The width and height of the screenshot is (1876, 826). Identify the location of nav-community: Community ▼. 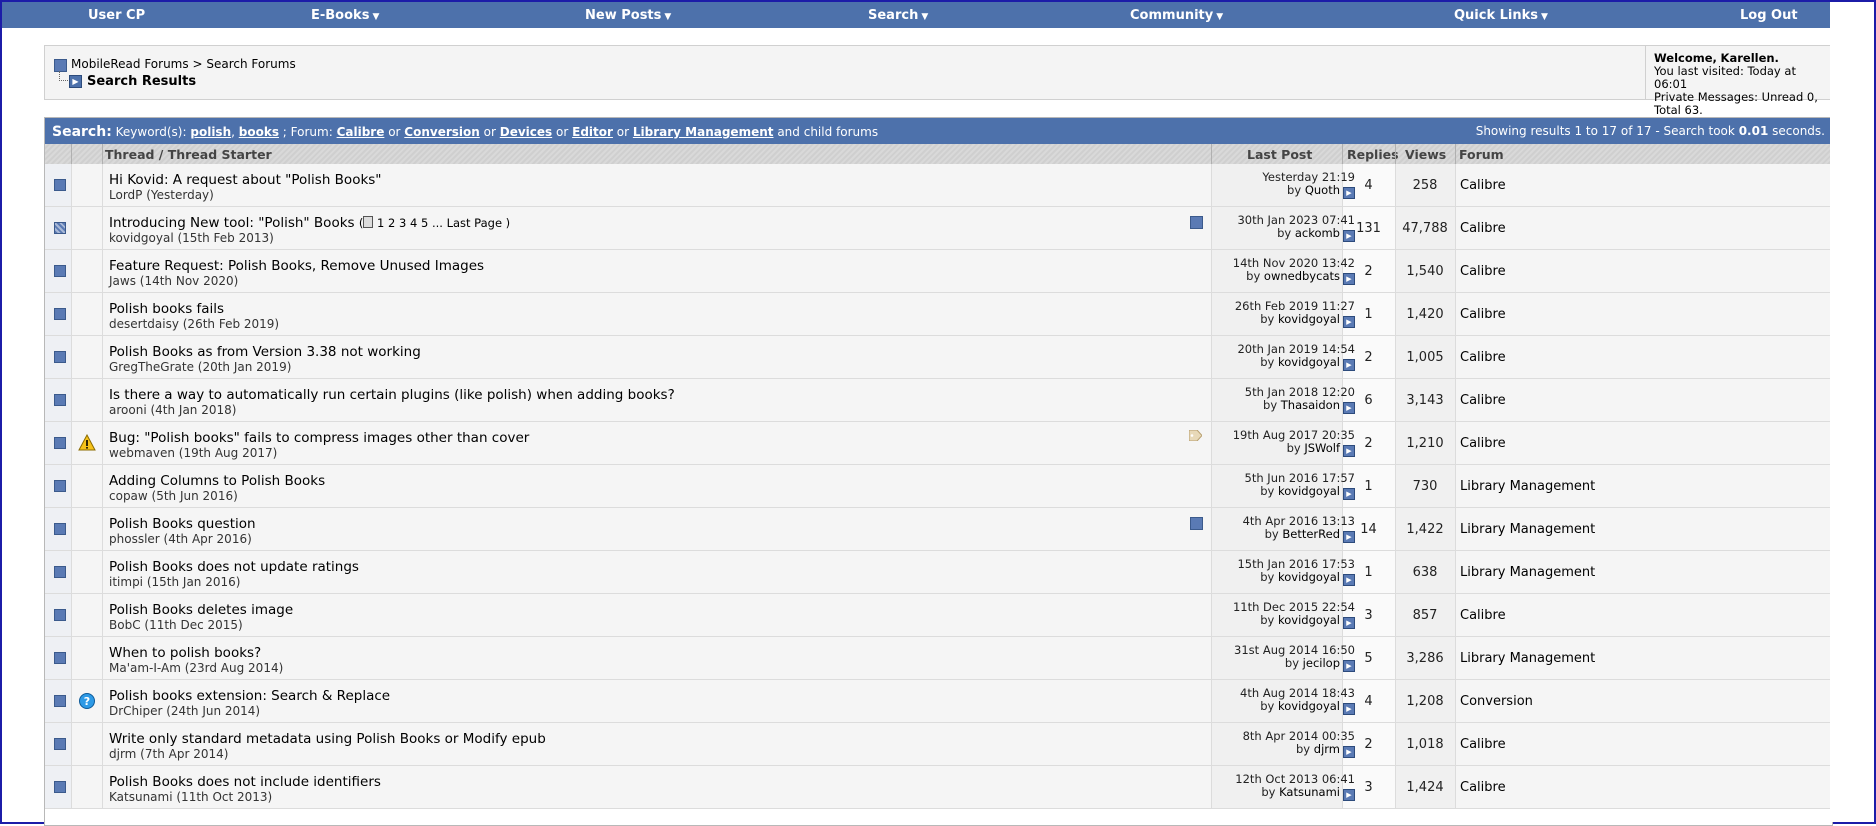
(1176, 15).